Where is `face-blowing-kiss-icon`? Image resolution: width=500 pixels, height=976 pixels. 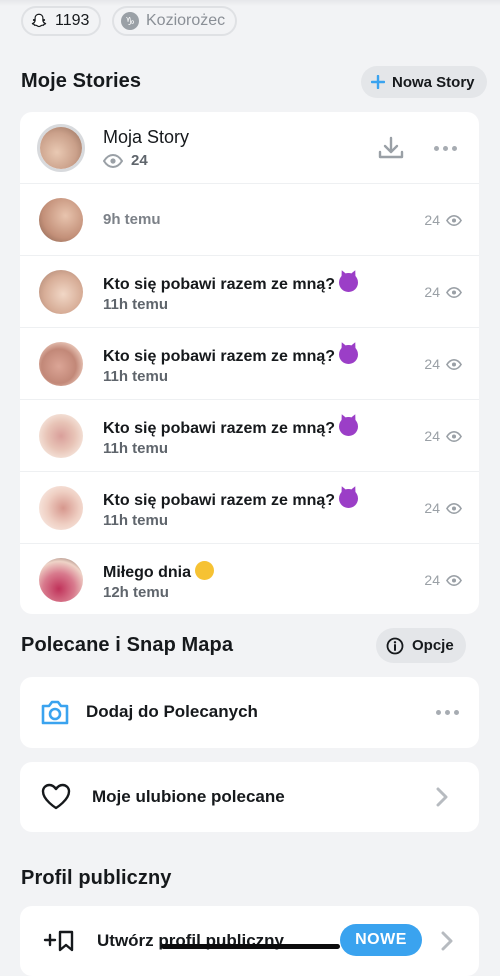 face-blowing-kiss-icon is located at coordinates (204, 570).